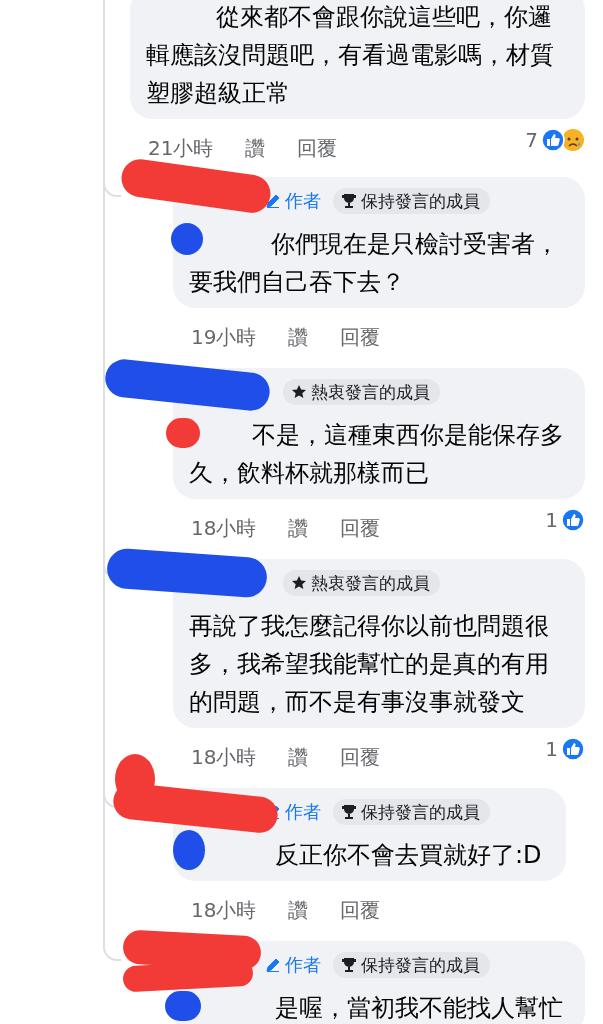  Describe the element at coordinates (350, 55) in the screenshot. I see `comment-text: 從來都不會跟你說這些吧，你邏輯應該沒問題吧，有看過電影嗎，材質塑膠超級正常` at that location.